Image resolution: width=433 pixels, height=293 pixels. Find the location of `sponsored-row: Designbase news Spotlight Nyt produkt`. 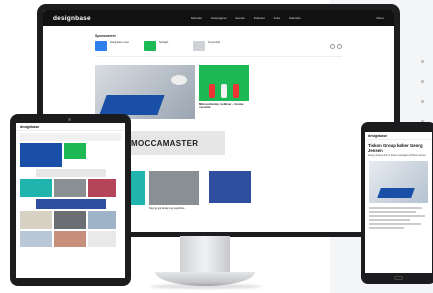

sponsored-row: Designbase news Spotlight Nyt produkt is located at coordinates (218, 49).